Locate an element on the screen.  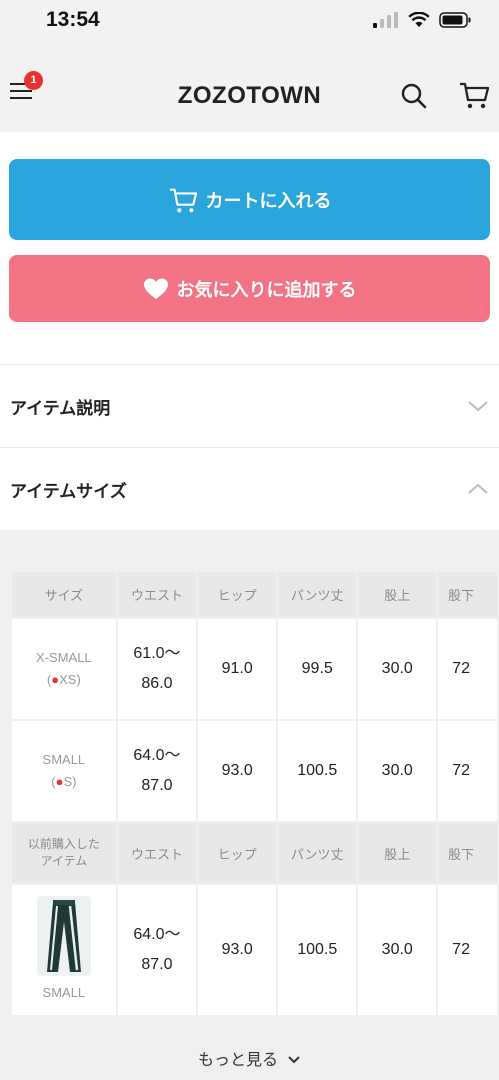
waist-cell: 61.0〜 86.0 is located at coordinates (157, 669).